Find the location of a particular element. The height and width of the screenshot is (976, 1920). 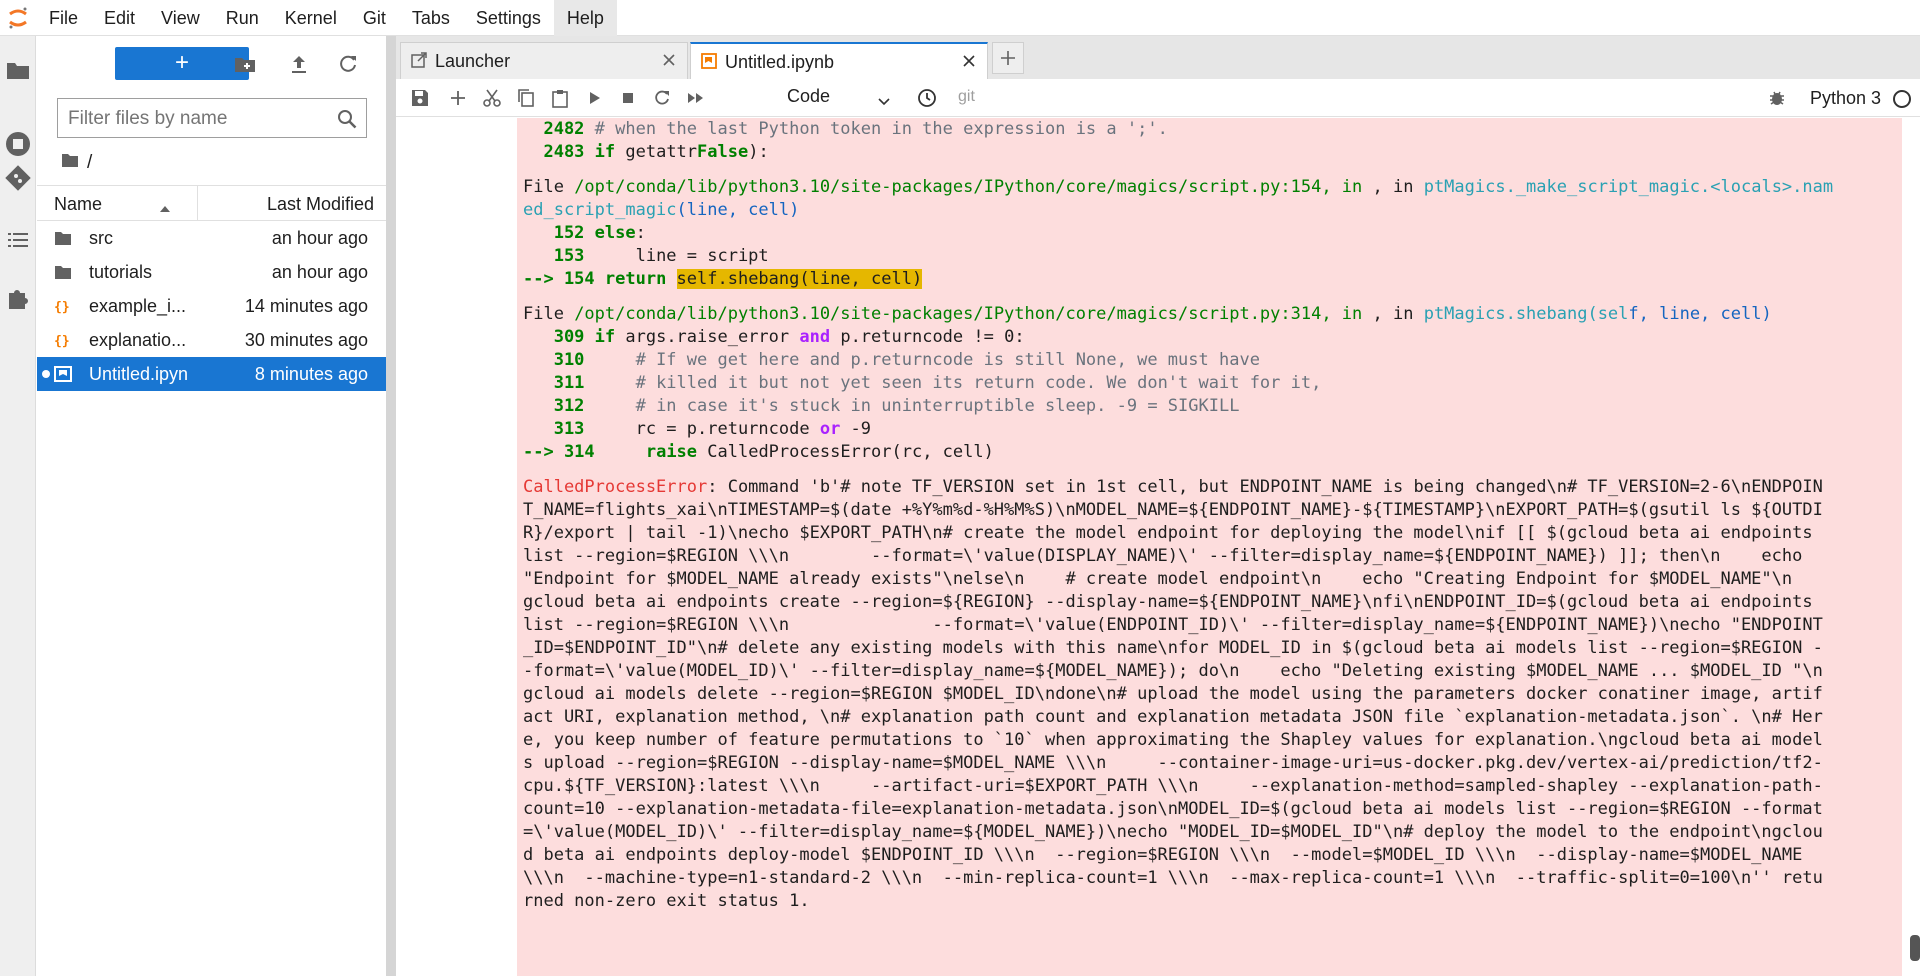

menu-tabs: Tabs is located at coordinates (431, 18).